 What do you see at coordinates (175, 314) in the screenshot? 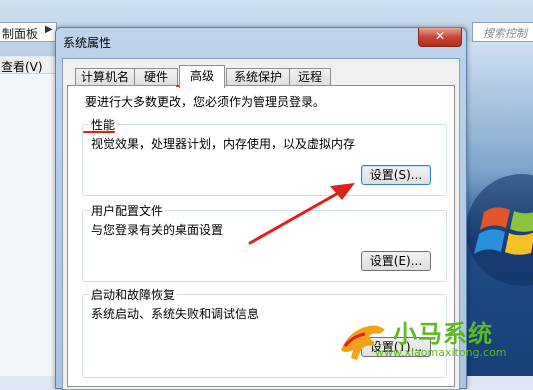
I see `startup-recovery-desc: 系统启动、系统失败和调试信息` at bounding box center [175, 314].